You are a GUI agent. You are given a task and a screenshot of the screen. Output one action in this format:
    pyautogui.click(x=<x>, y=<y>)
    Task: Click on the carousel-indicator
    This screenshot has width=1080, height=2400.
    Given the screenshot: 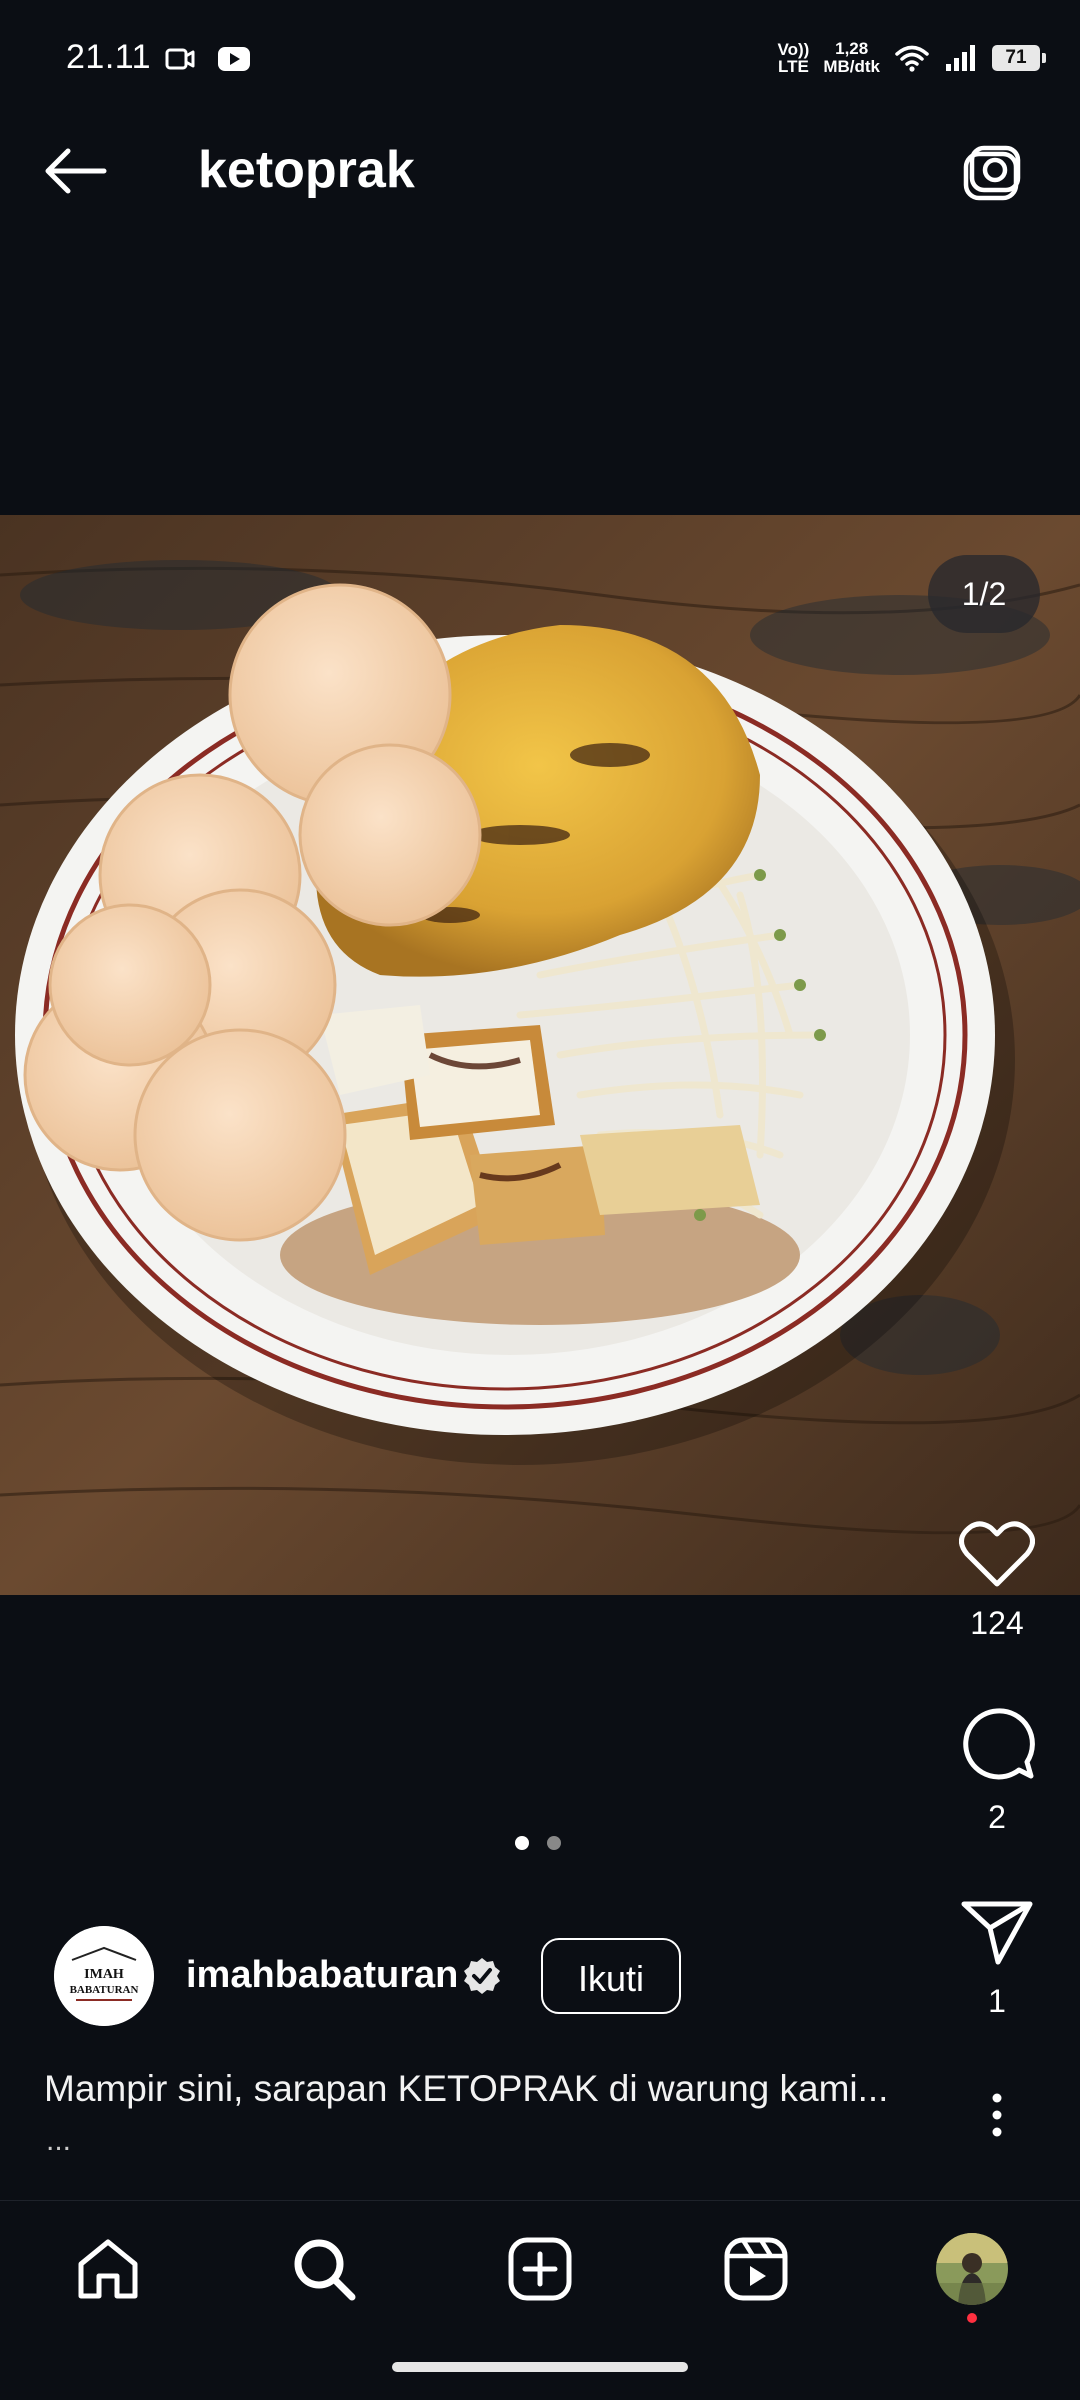 What is the action you would take?
    pyautogui.click(x=538, y=1843)
    